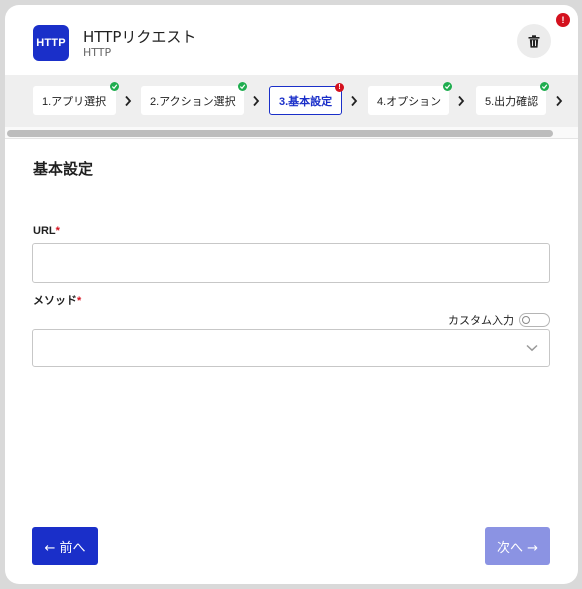 Image resolution: width=582 pixels, height=589 pixels. I want to click on step-output-check: 5.出力確認, so click(512, 98).